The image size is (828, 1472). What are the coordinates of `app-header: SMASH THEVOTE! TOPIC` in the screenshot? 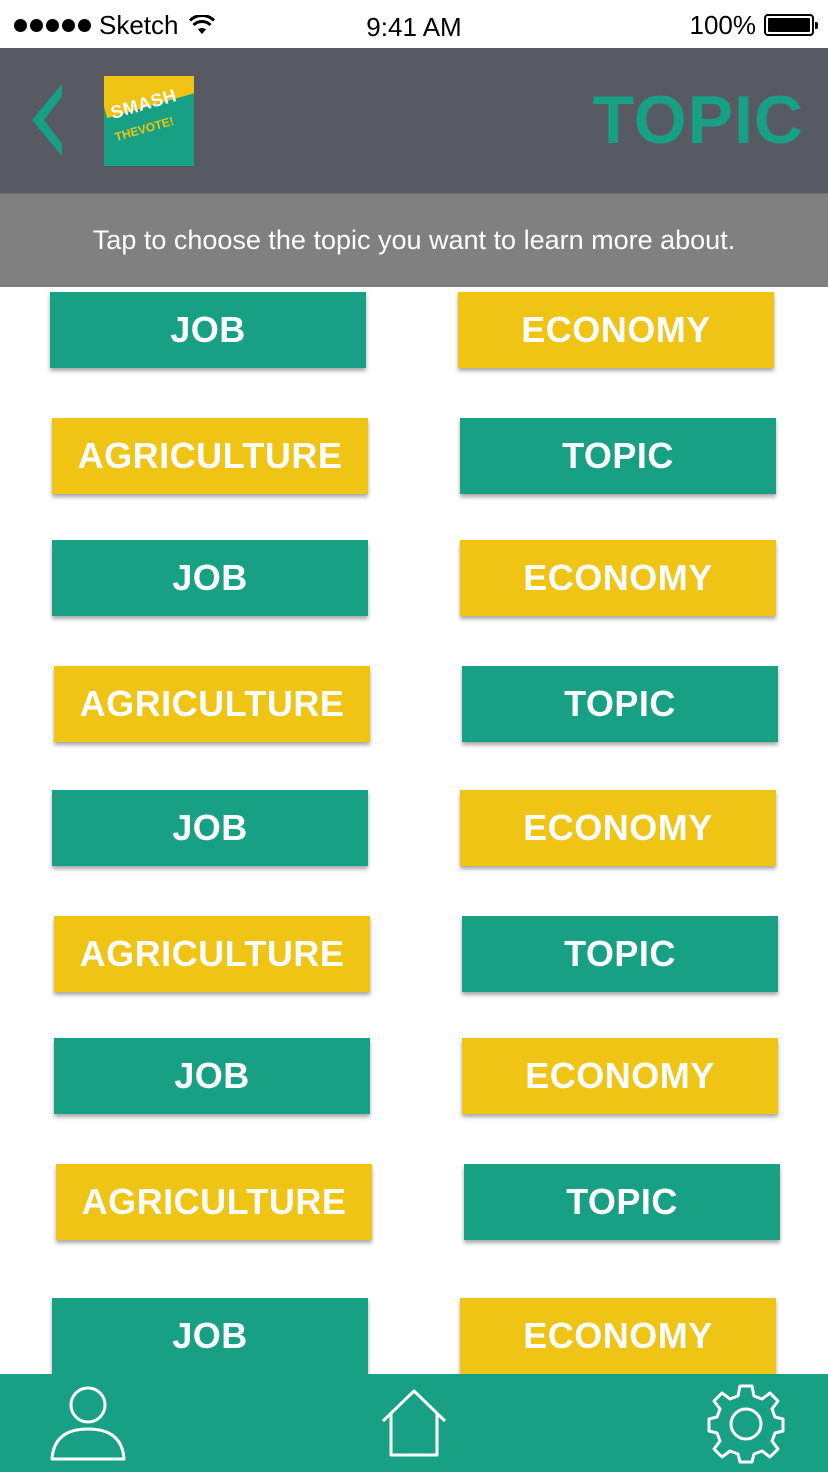 It's located at (414, 120).